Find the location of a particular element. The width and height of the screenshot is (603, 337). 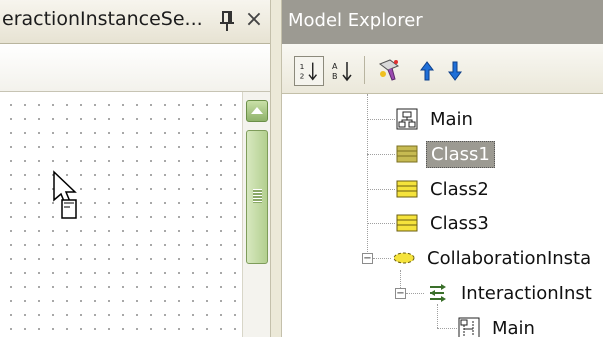

scroll-up-arrow-icon is located at coordinates (257, 110).